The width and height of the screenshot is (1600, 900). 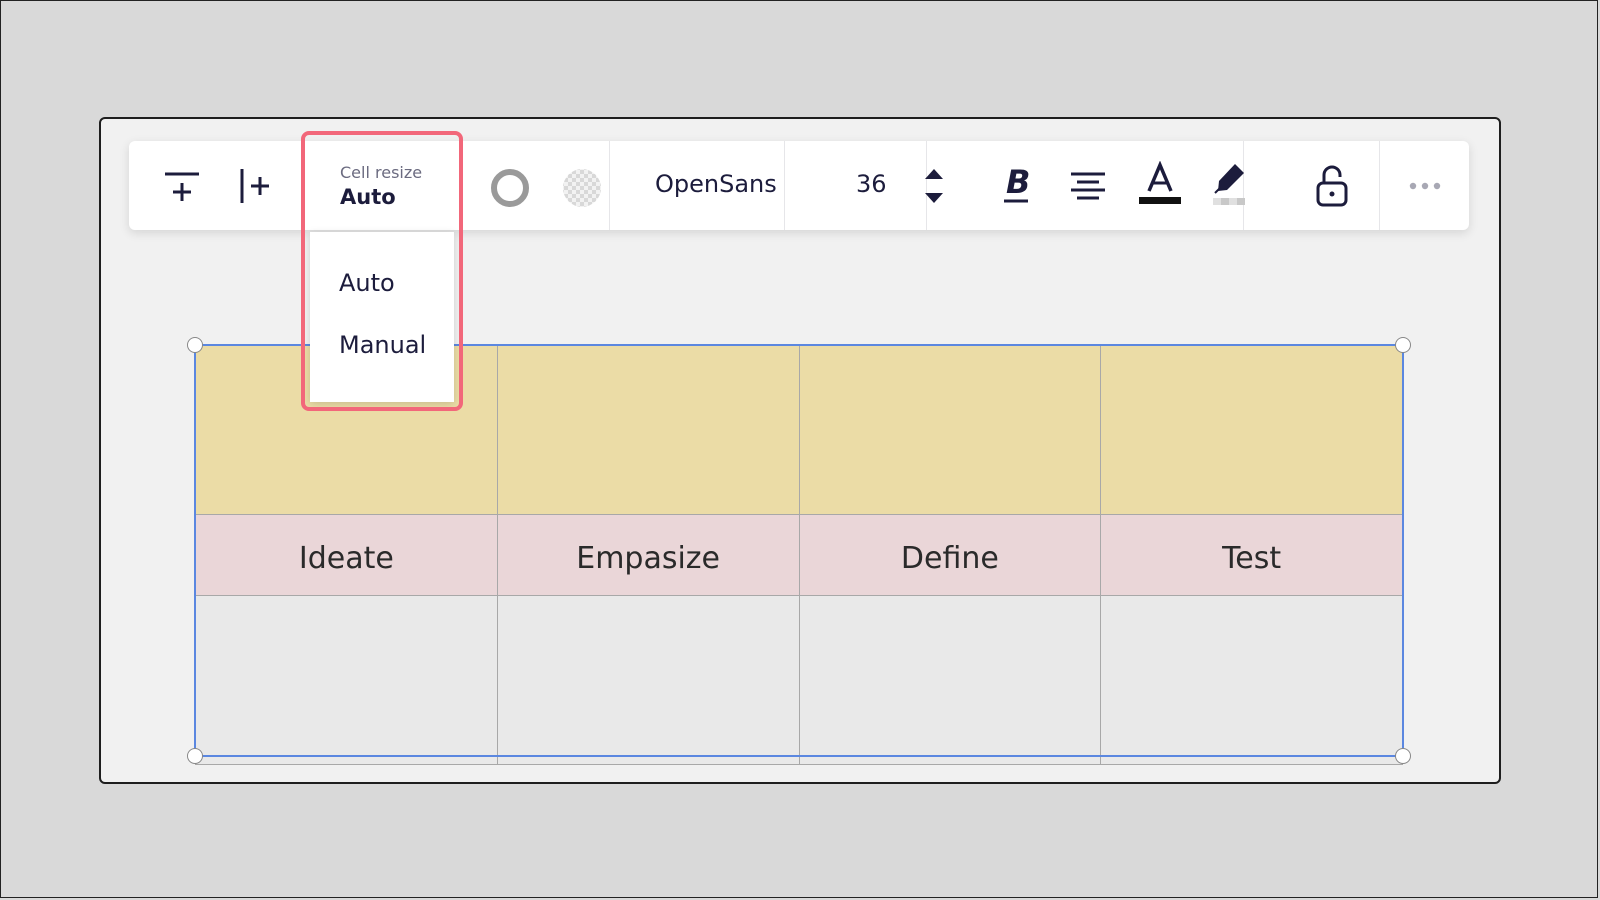 I want to click on add-column-icon, so click(x=254, y=186).